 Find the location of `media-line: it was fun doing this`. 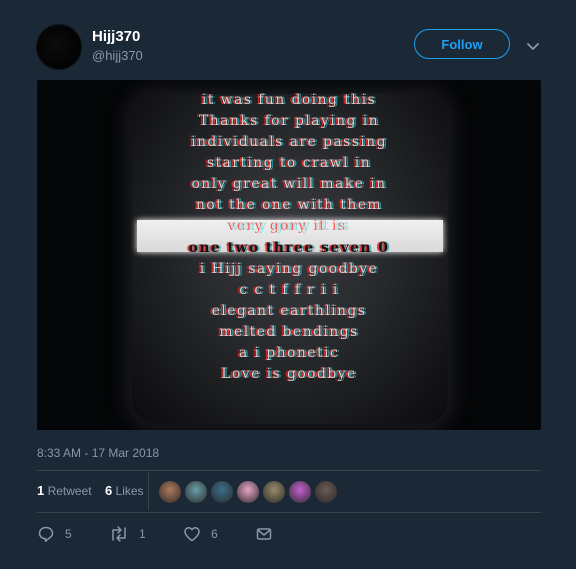

media-line: it was fun doing this is located at coordinates (289, 100).